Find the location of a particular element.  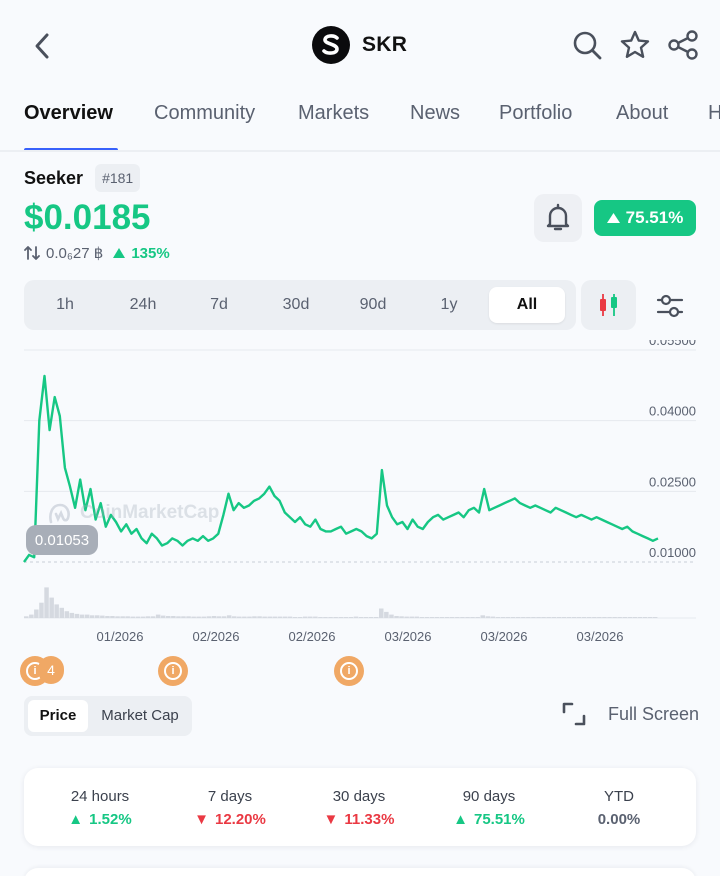

tab-about: About is located at coordinates (642, 113).